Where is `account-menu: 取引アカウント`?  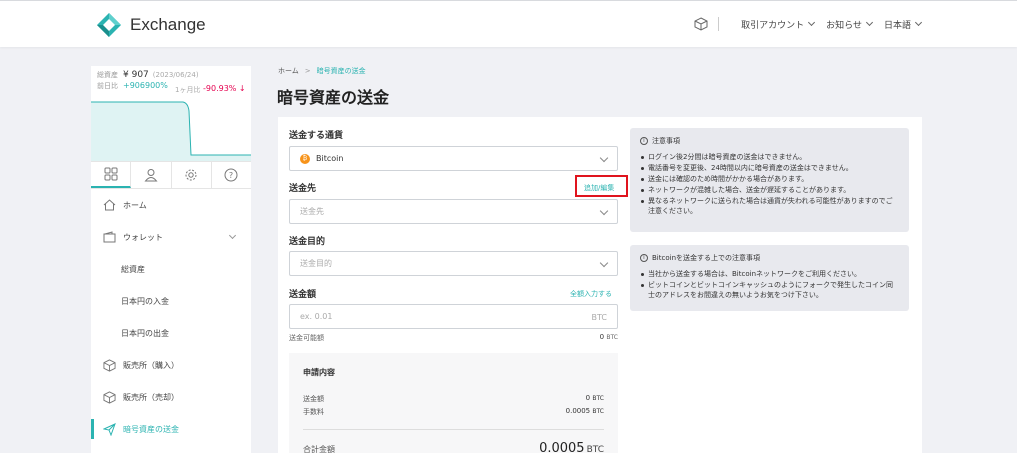
account-menu: 取引アカウント is located at coordinates (778, 24).